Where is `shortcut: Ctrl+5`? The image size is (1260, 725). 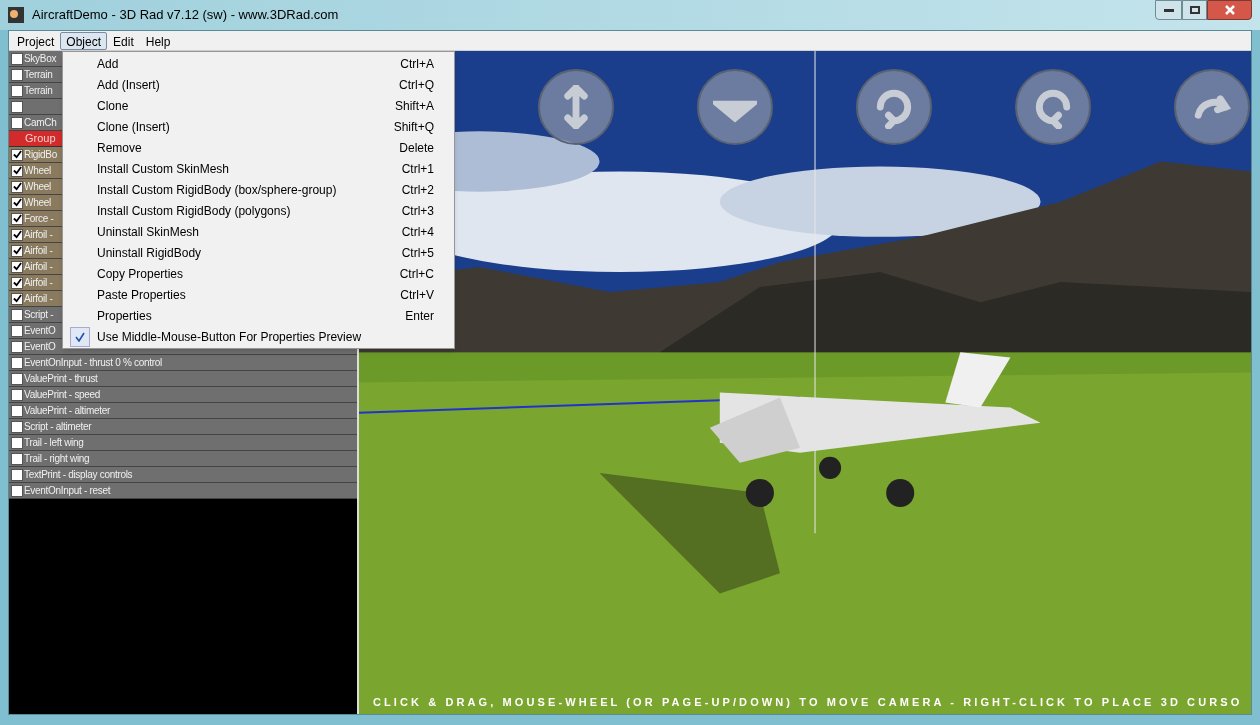 shortcut: Ctrl+5 is located at coordinates (417, 253).